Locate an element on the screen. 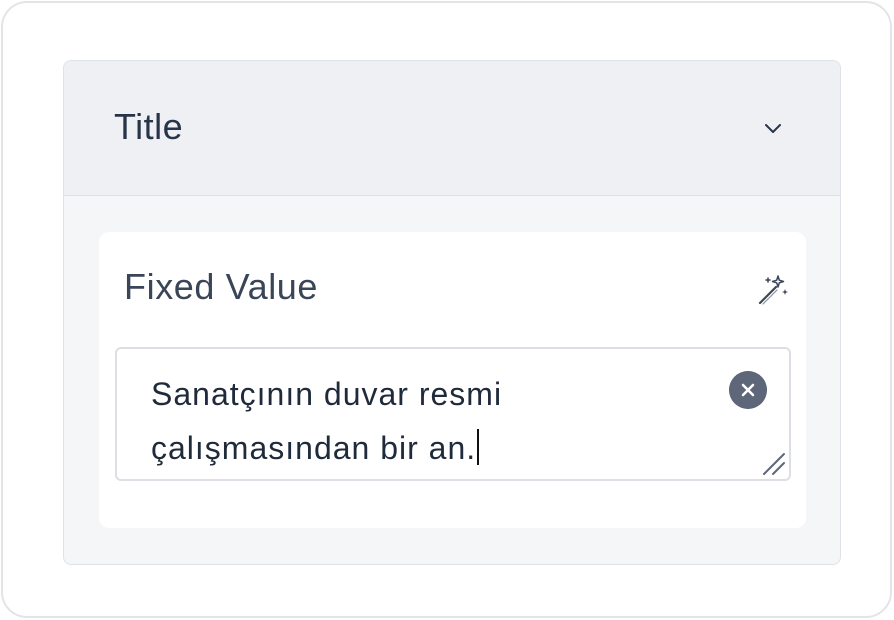  magic-wand-icon is located at coordinates (772, 290).